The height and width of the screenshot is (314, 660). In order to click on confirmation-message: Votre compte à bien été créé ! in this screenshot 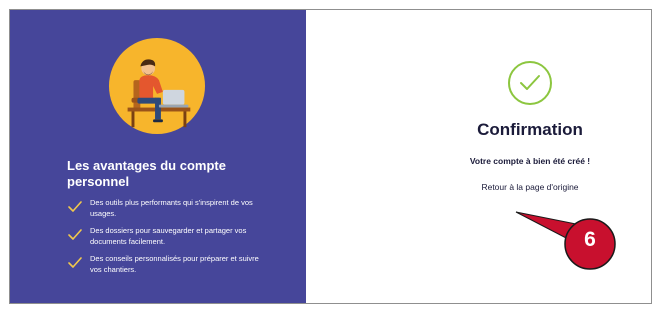, I will do `click(530, 161)`.